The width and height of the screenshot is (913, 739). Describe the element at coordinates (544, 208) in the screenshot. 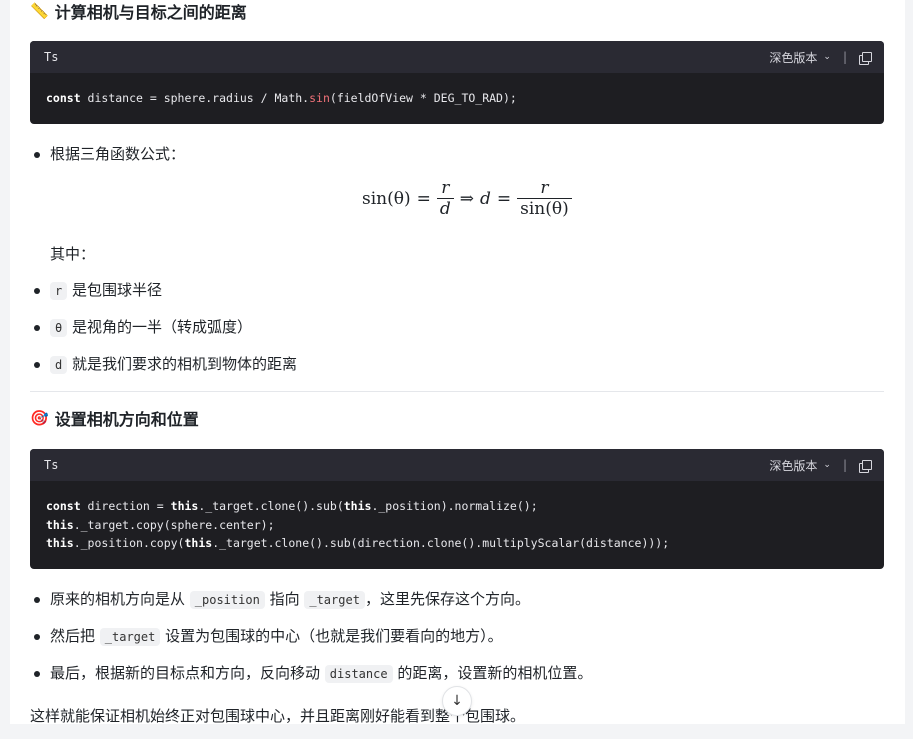

I see `fraction-denominator: sin(θ)` at that location.